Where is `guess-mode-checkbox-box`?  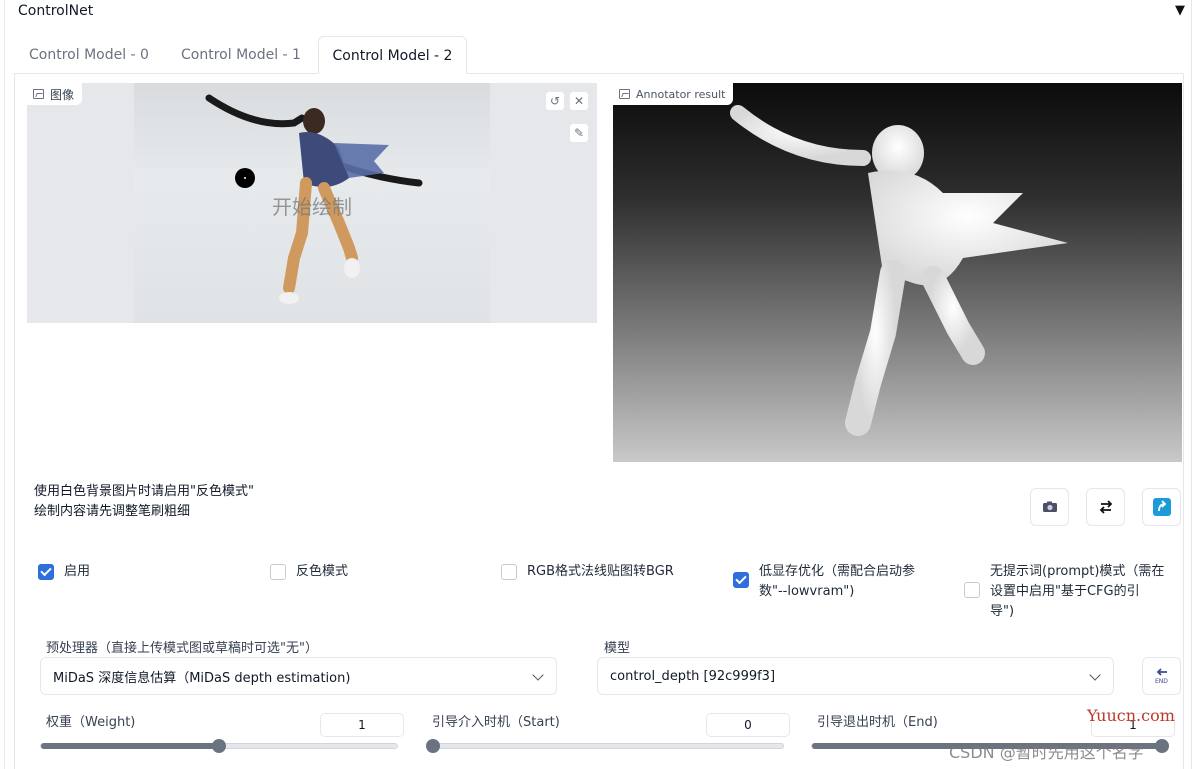
guess-mode-checkbox-box is located at coordinates (972, 590).